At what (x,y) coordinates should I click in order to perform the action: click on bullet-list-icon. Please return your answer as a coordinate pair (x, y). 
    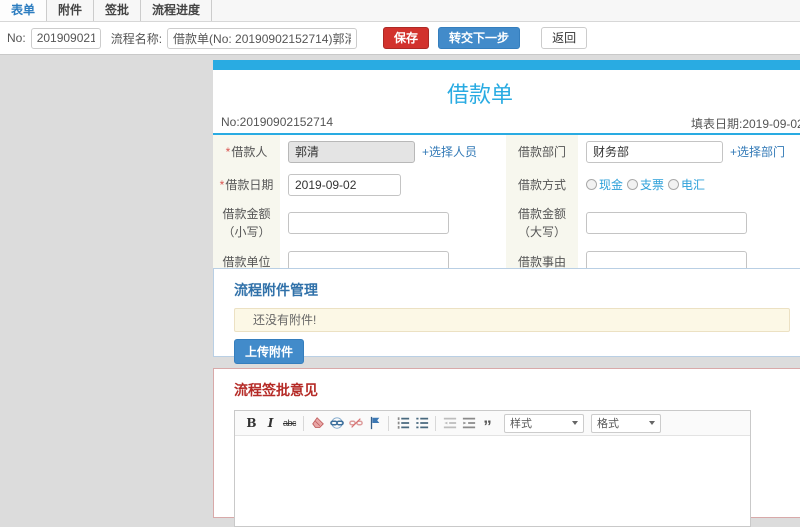
    Looking at the image, I should click on (421, 423).